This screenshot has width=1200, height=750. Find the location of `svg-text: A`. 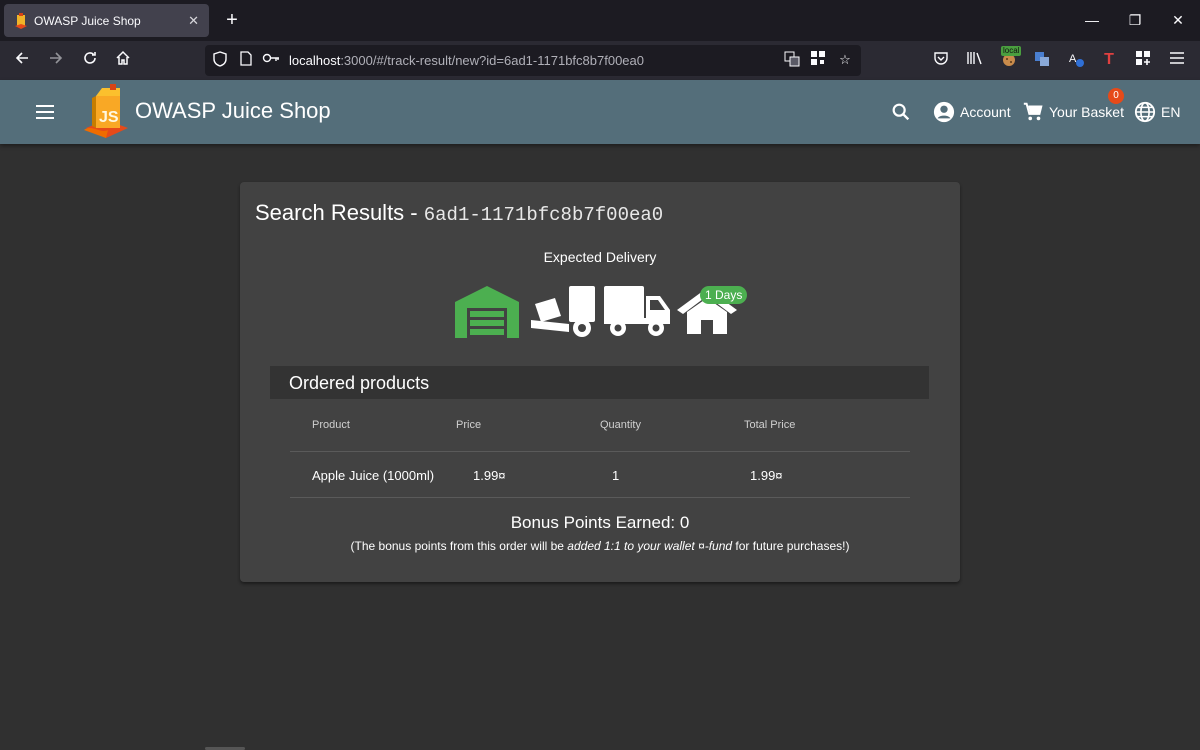

svg-text: A is located at coordinates (1073, 59).